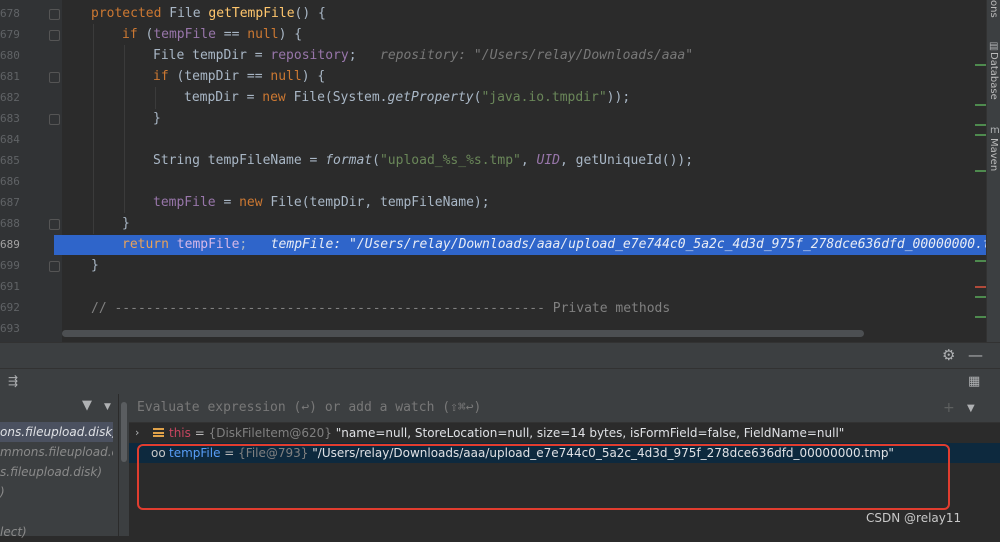  I want to click on line-number: 688, so click(10, 223).